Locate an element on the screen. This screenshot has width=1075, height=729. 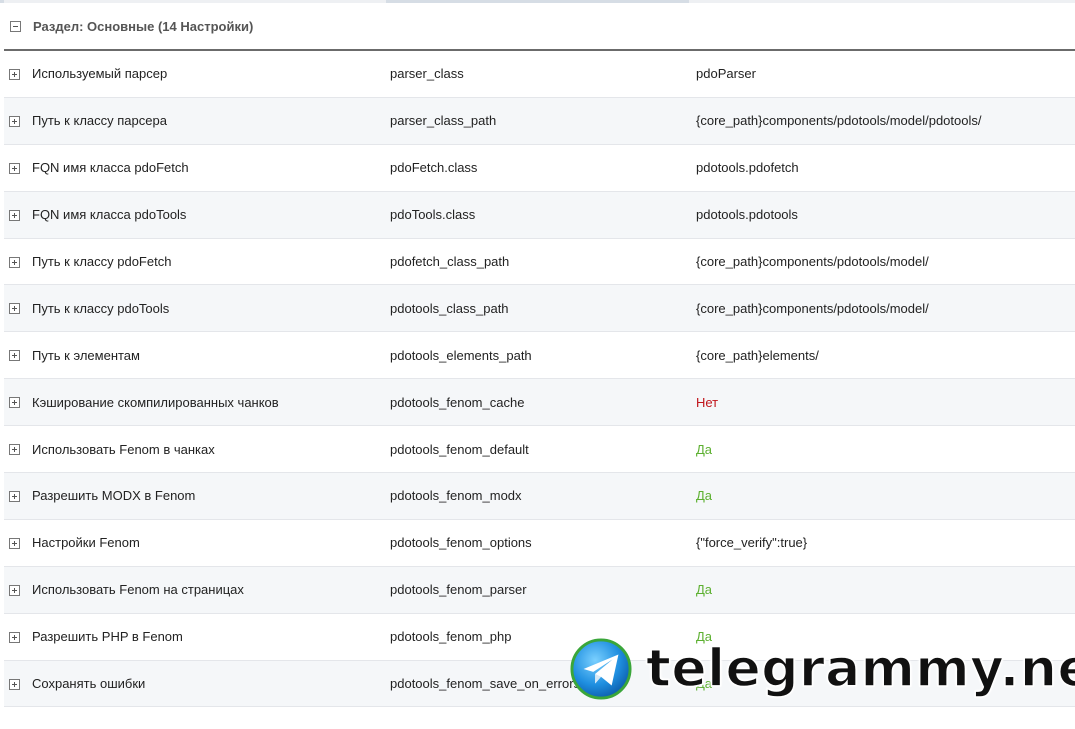
setting-key: pdoTools.class is located at coordinates (433, 215).